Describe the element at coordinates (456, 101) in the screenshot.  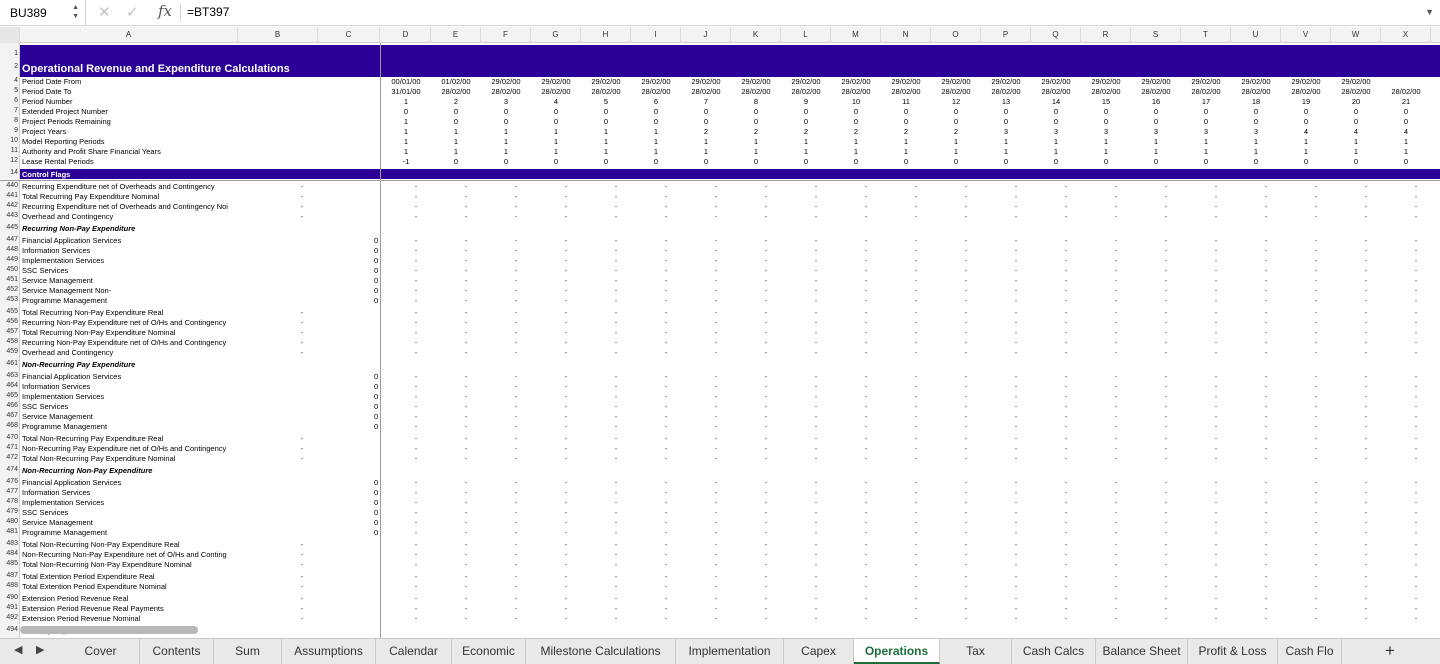
I see `value-cell: 2` at that location.